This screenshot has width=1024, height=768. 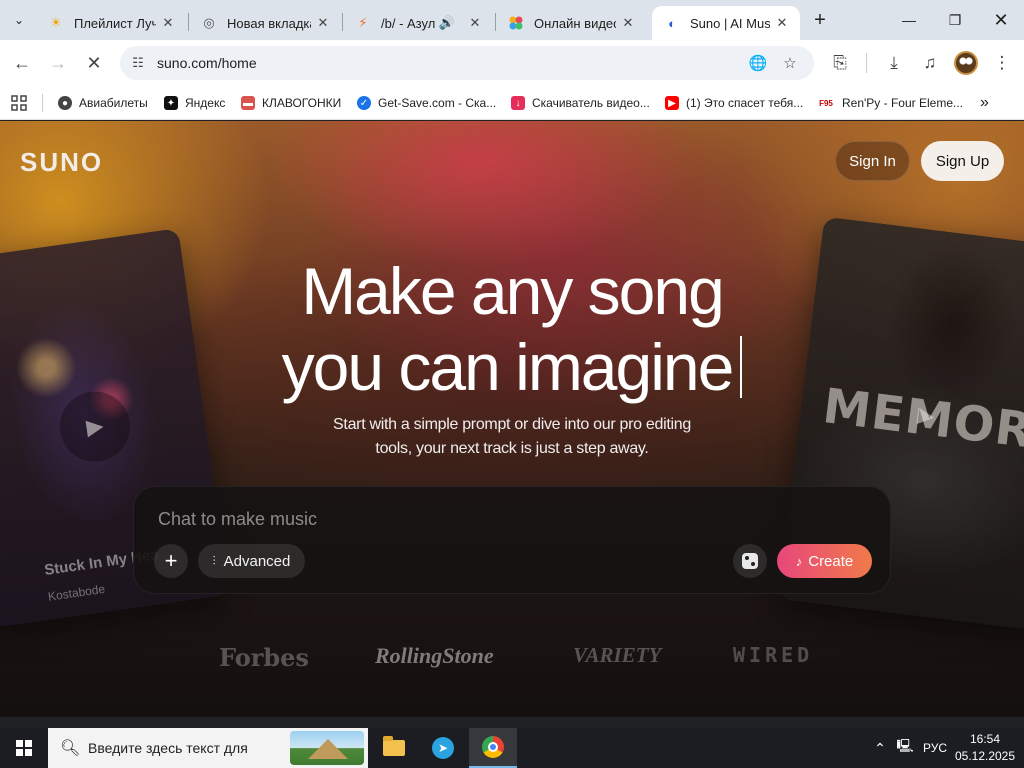 What do you see at coordinates (1001, 20) in the screenshot?
I see `window-close-icon: ✕` at bounding box center [1001, 20].